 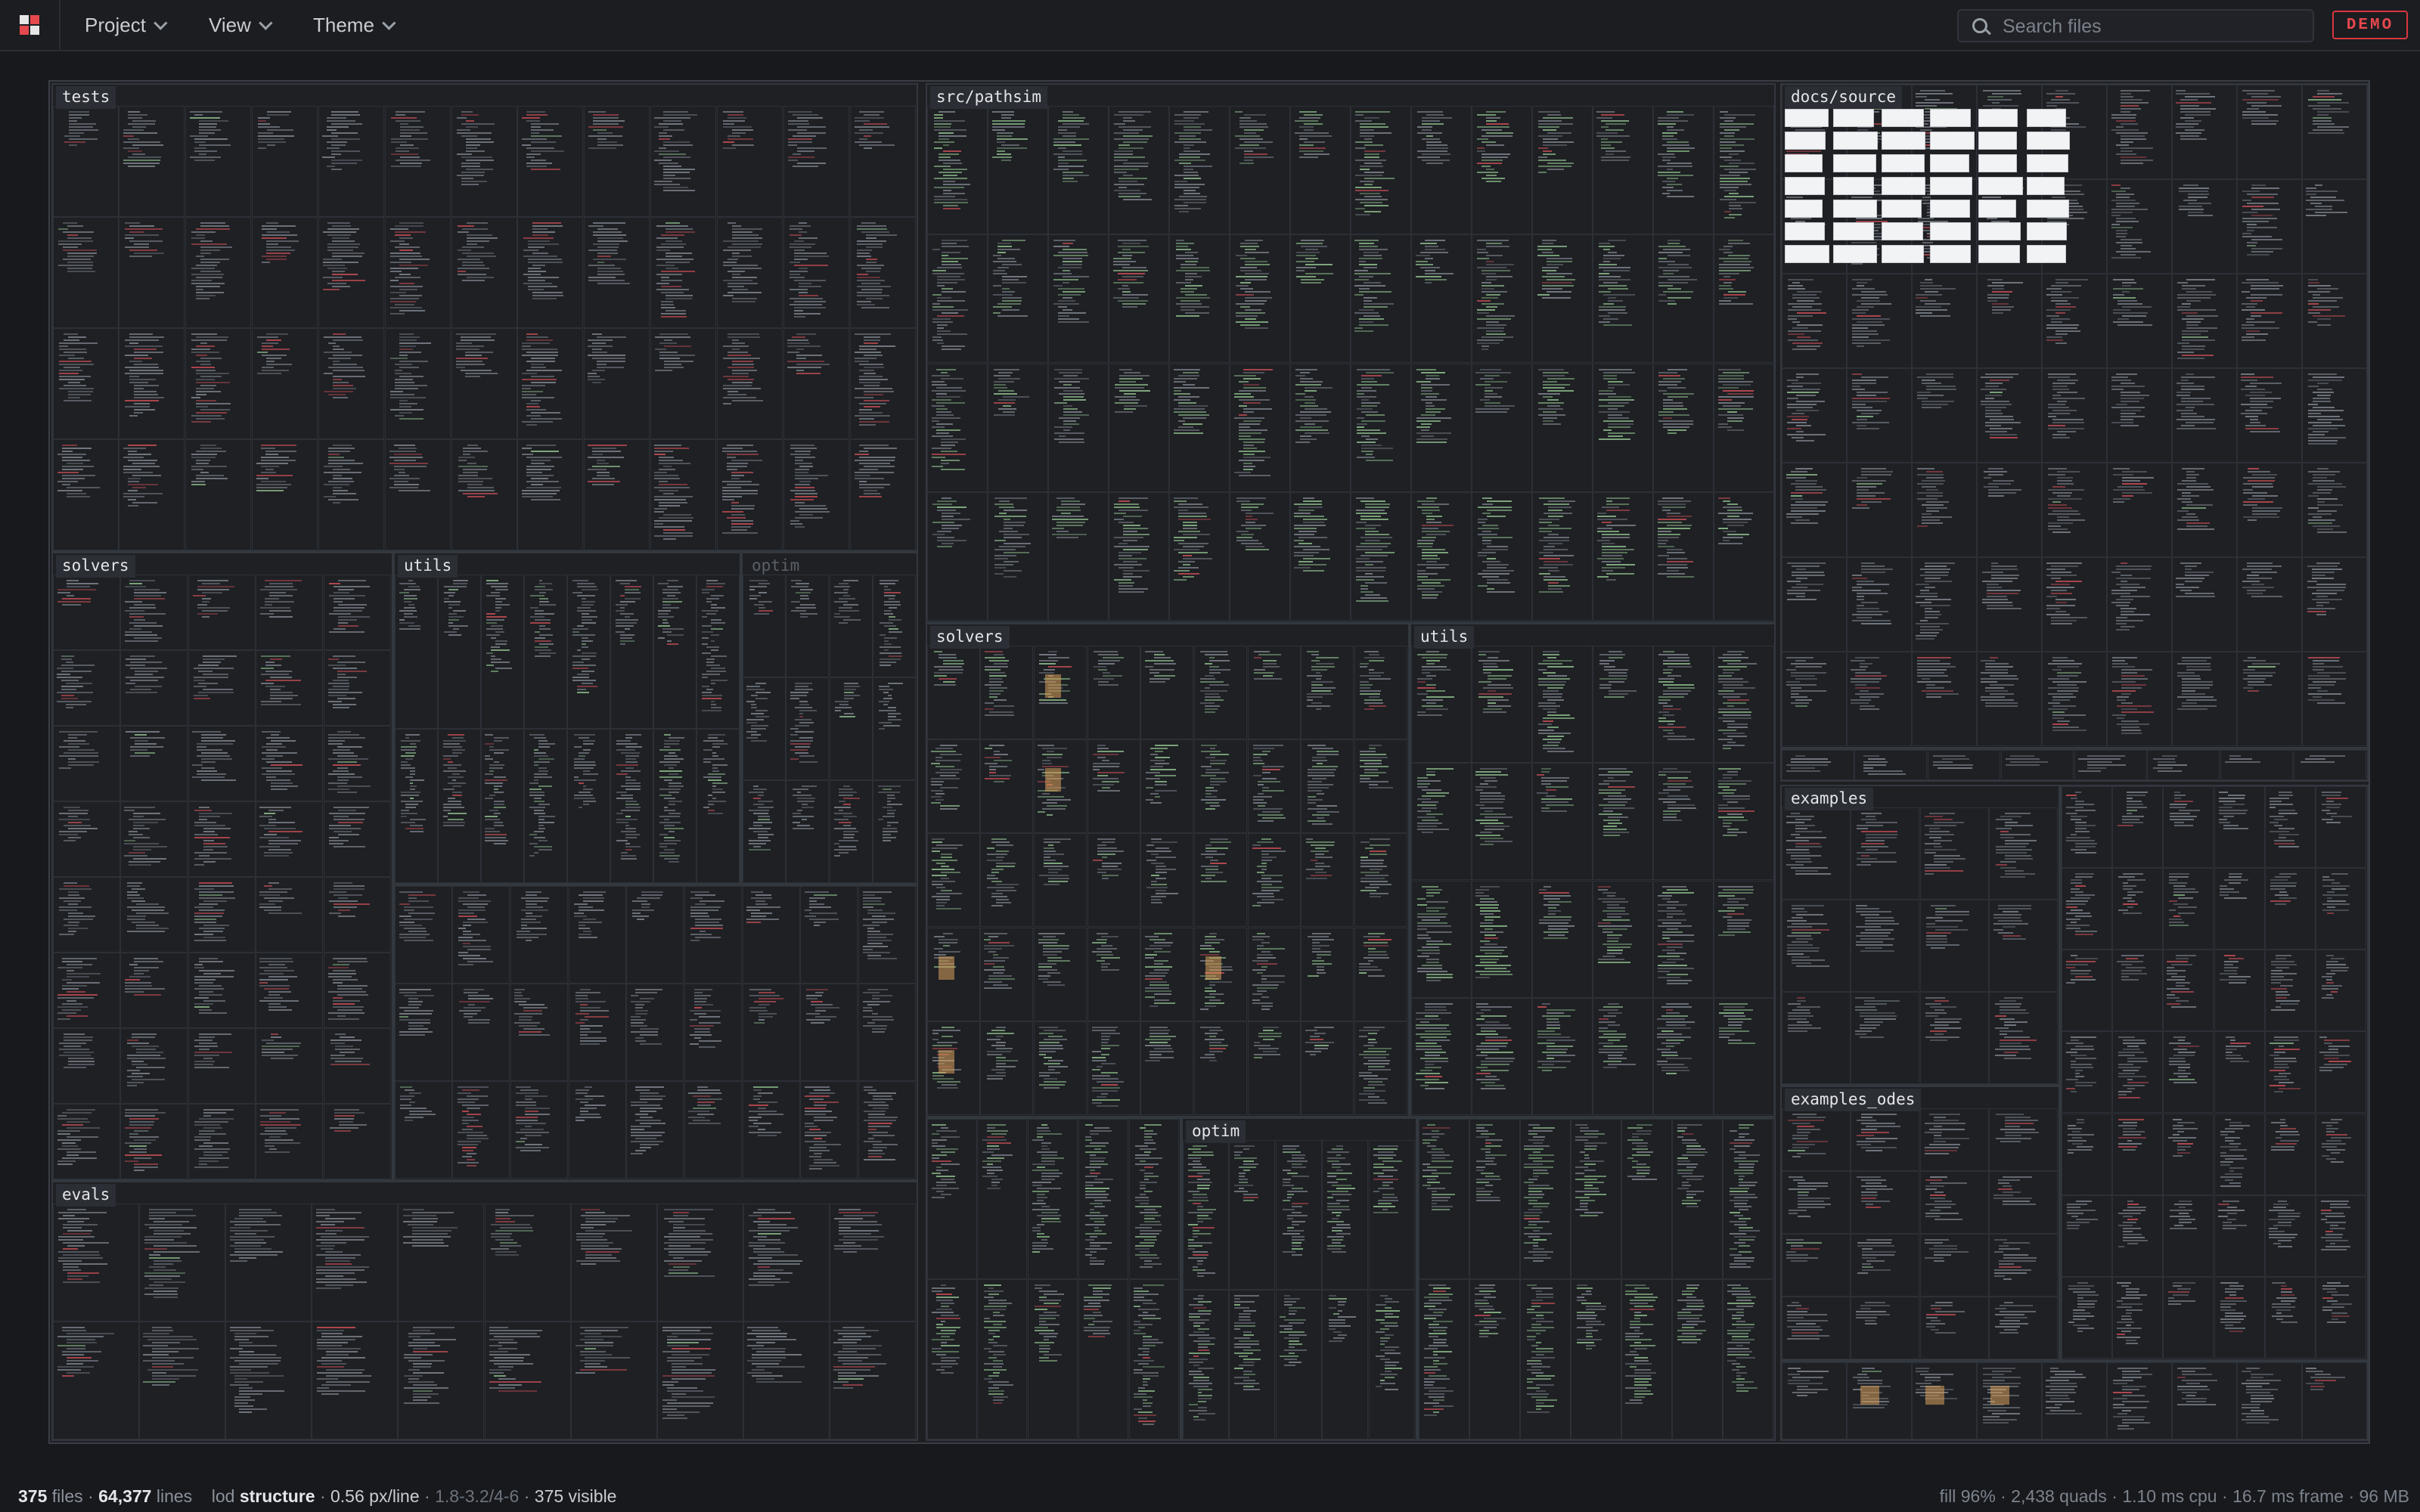 What do you see at coordinates (970, 637) in the screenshot?
I see `dir-label-src-solvers: solvers` at bounding box center [970, 637].